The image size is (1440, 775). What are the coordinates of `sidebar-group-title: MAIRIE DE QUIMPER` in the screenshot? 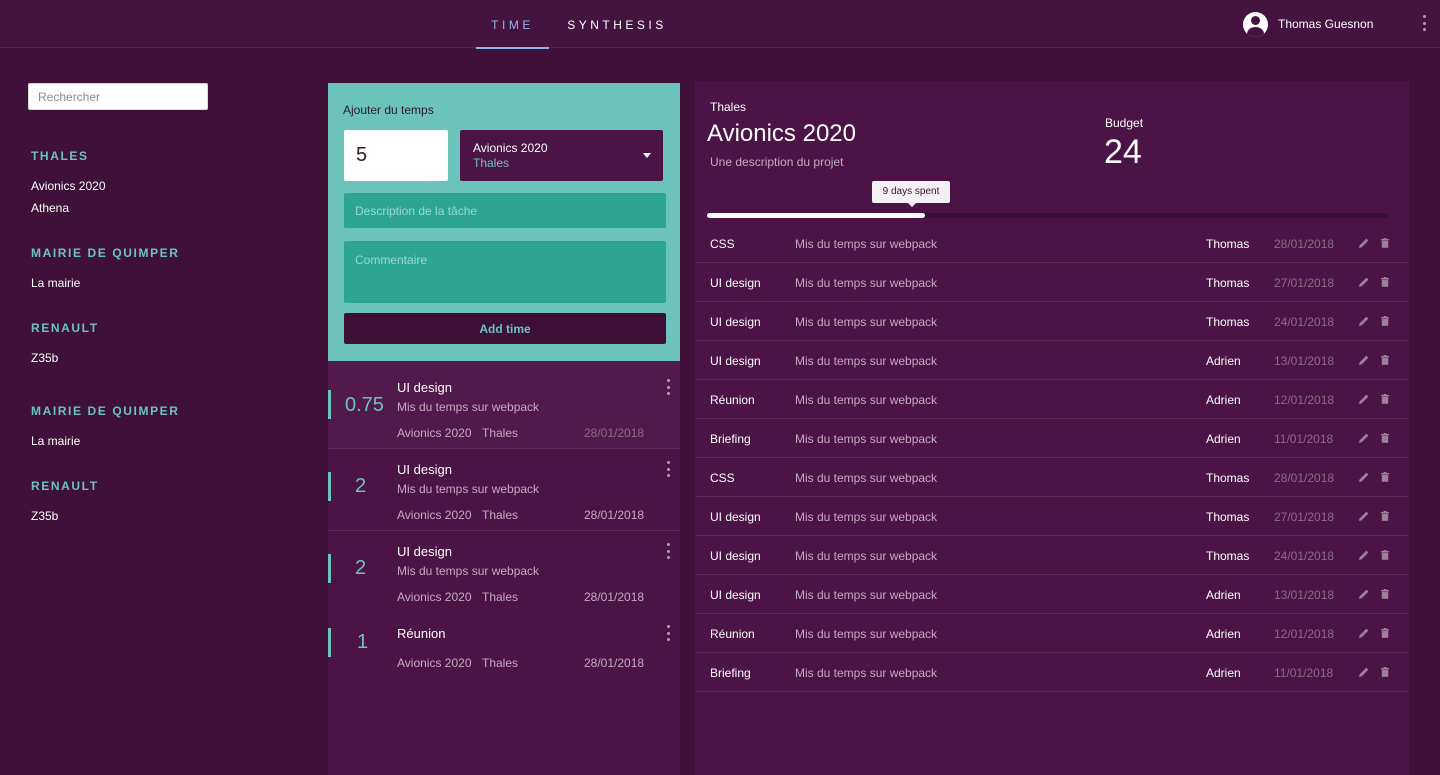 It's located at (105, 253).